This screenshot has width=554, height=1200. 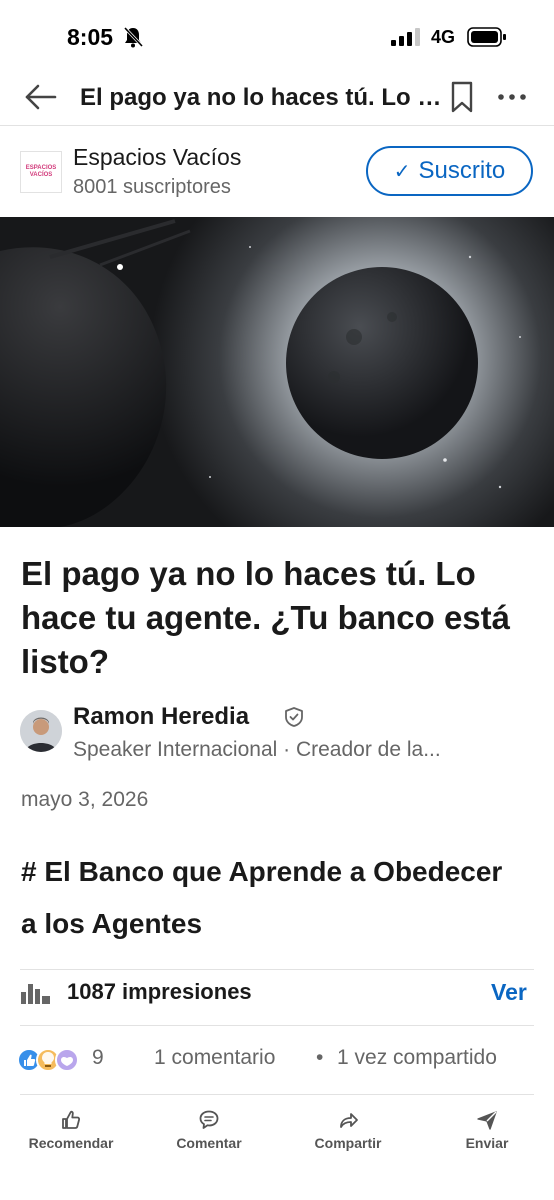 I want to click on share-button: Compartir, so click(x=348, y=1130).